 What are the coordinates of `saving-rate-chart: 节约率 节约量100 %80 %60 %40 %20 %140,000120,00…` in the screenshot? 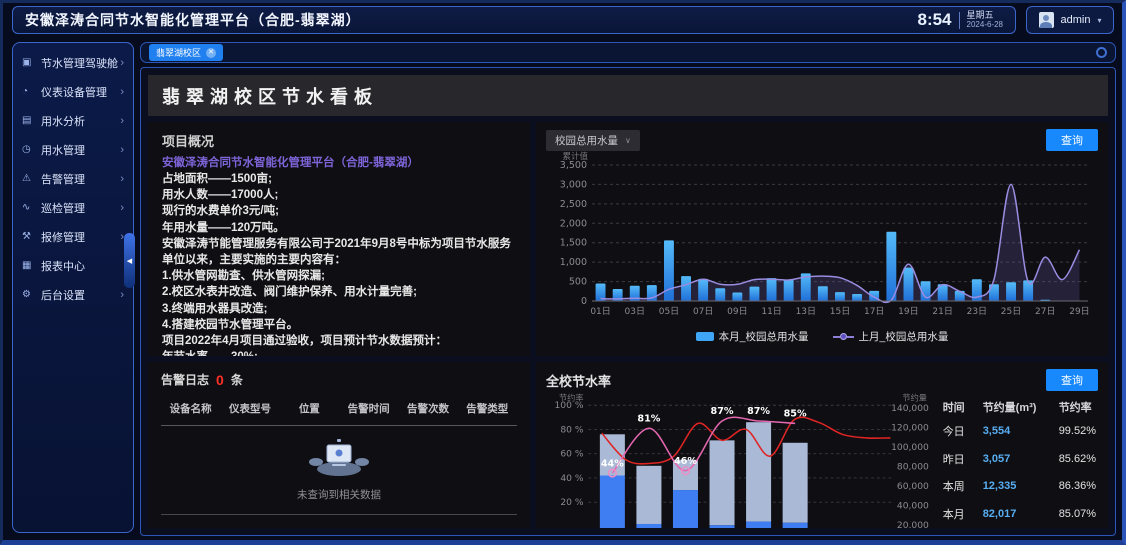 It's located at (742, 460).